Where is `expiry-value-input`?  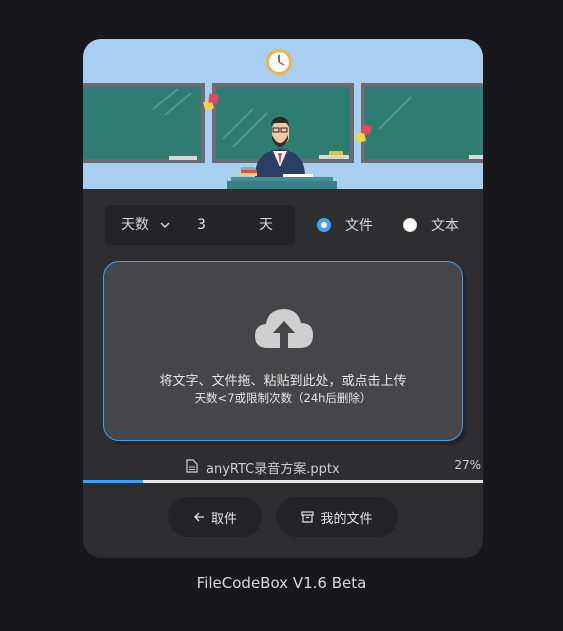 expiry-value-input is located at coordinates (222, 225).